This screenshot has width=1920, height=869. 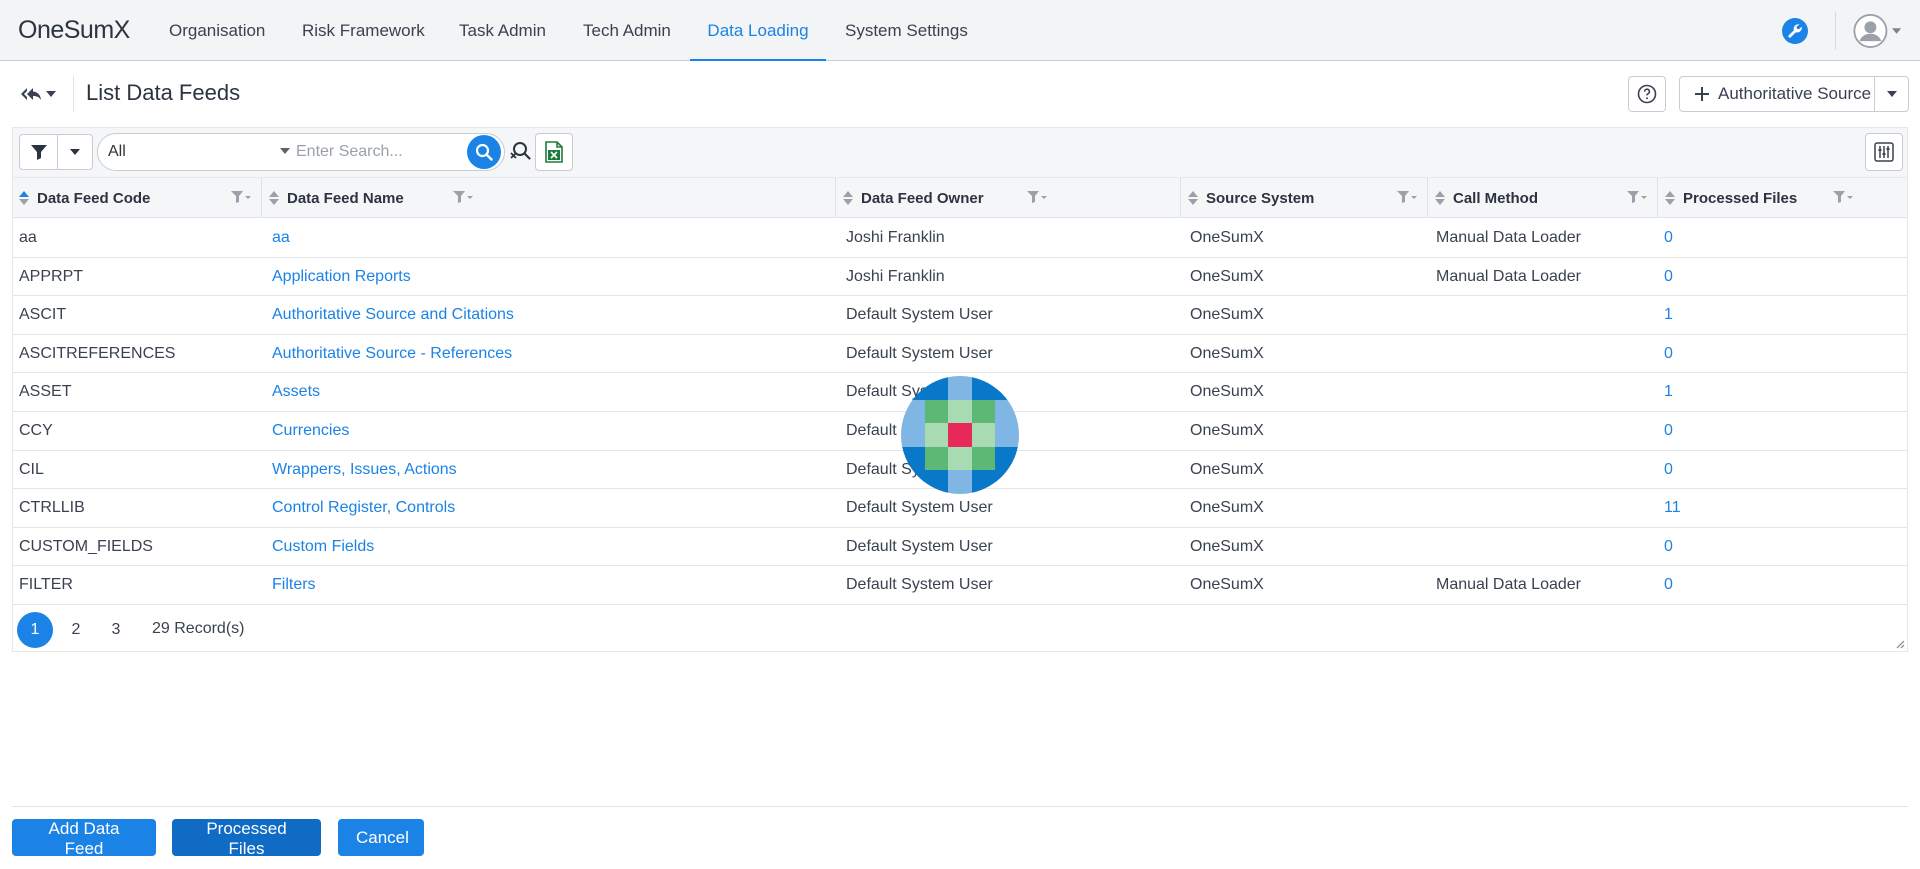 I want to click on filter-button, so click(x=56, y=152).